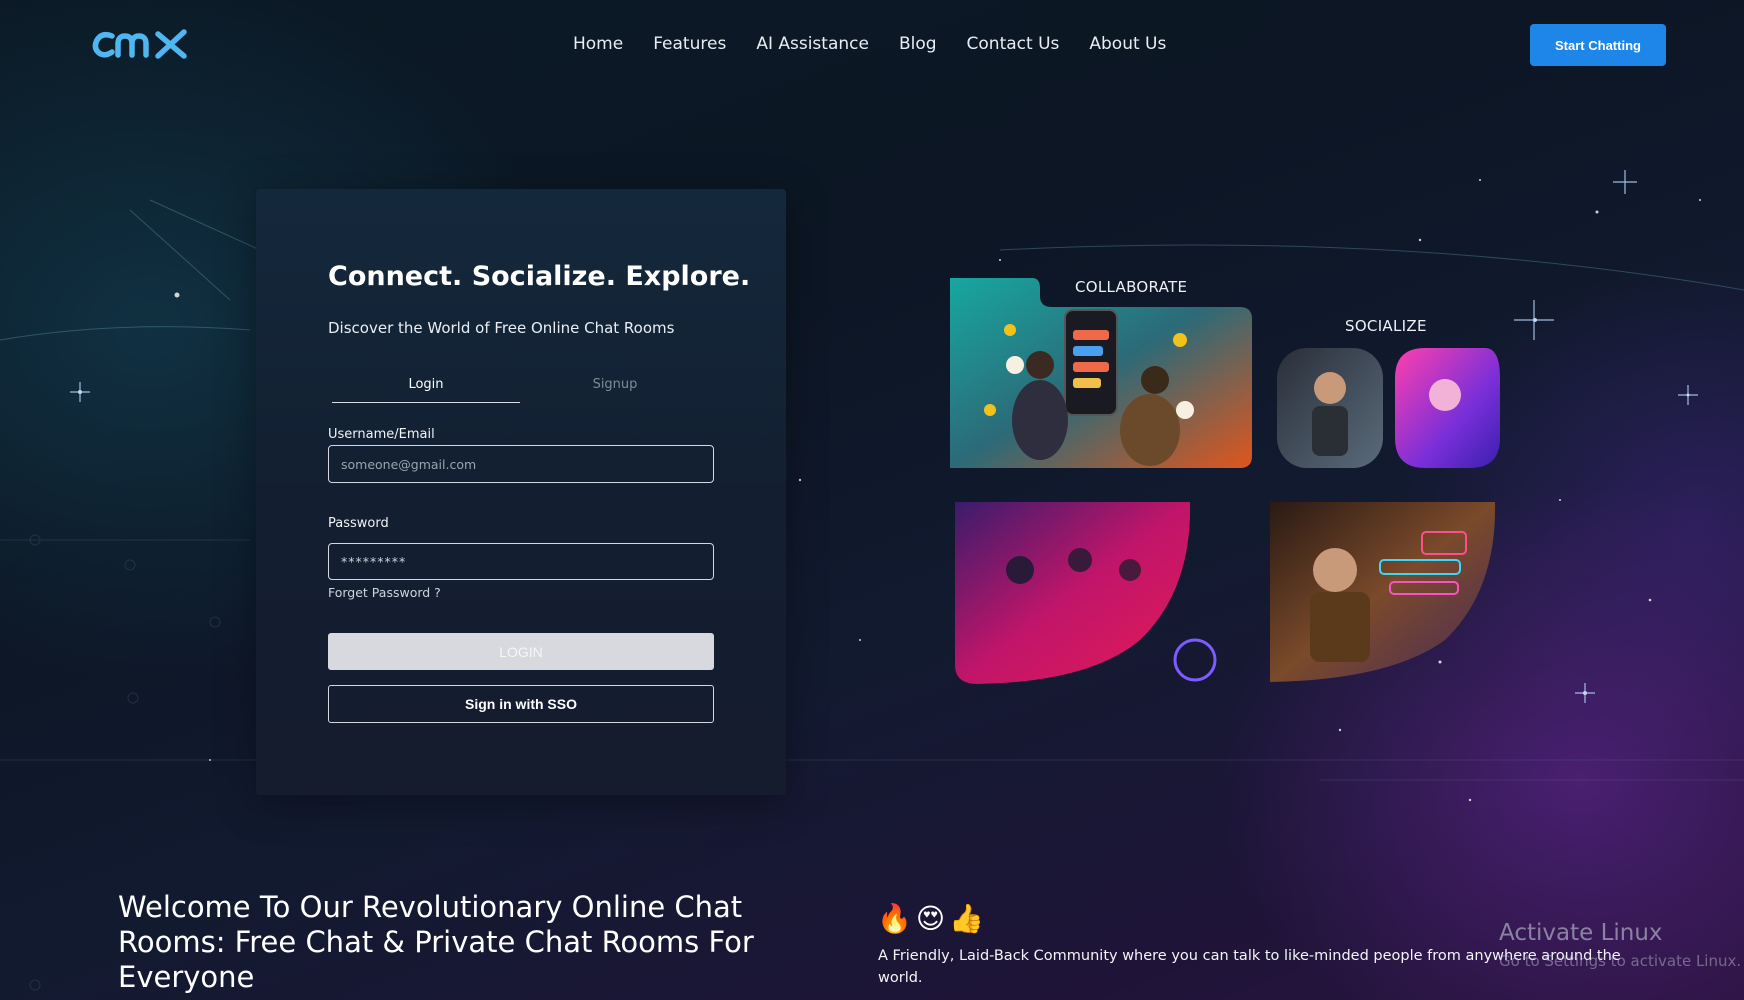 This screenshot has height=1000, width=1744. I want to click on thumbs-up-emoji-icon: 👍, so click(966, 918).